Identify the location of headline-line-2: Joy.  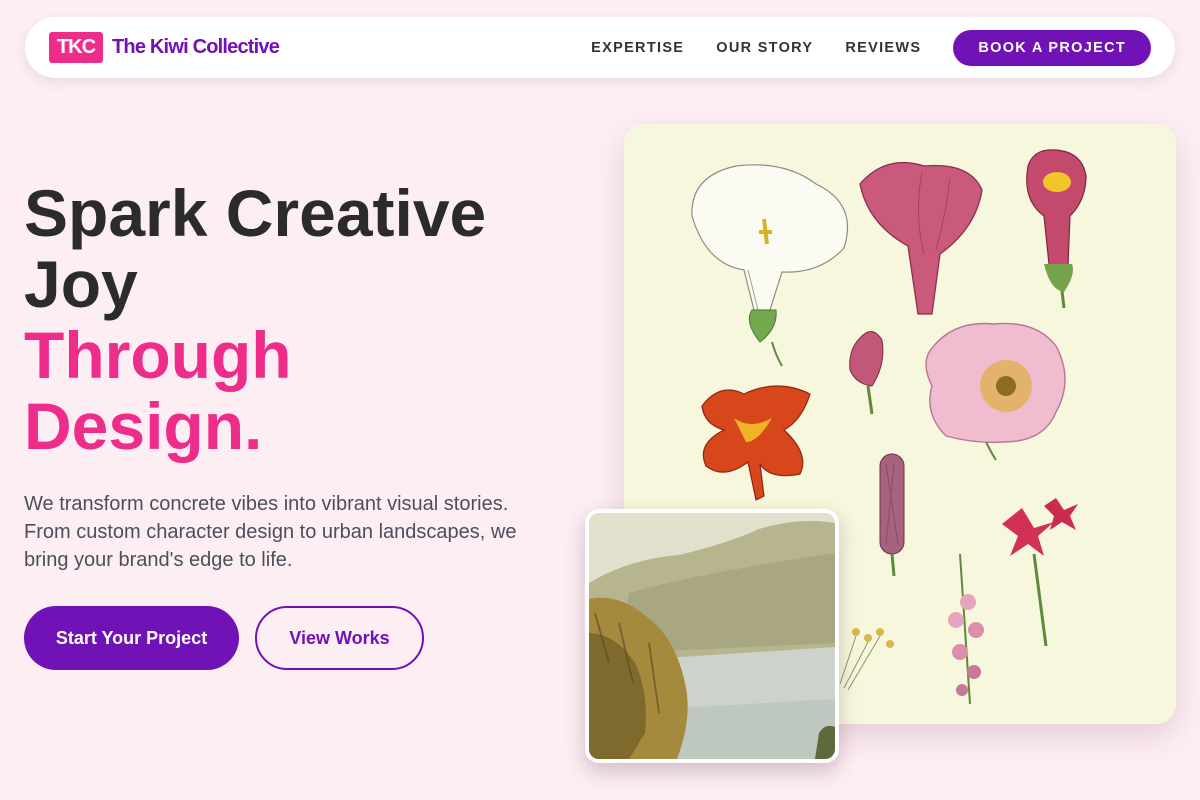
(81, 284).